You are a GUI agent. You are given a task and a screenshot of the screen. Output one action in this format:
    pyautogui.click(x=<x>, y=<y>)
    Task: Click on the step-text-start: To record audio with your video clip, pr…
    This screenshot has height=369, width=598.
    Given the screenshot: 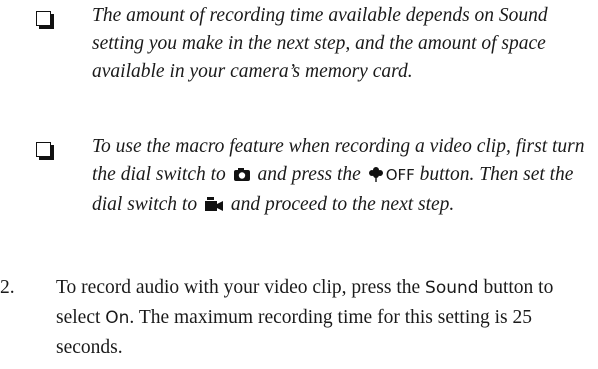 What is the action you would take?
    pyautogui.click(x=238, y=287)
    